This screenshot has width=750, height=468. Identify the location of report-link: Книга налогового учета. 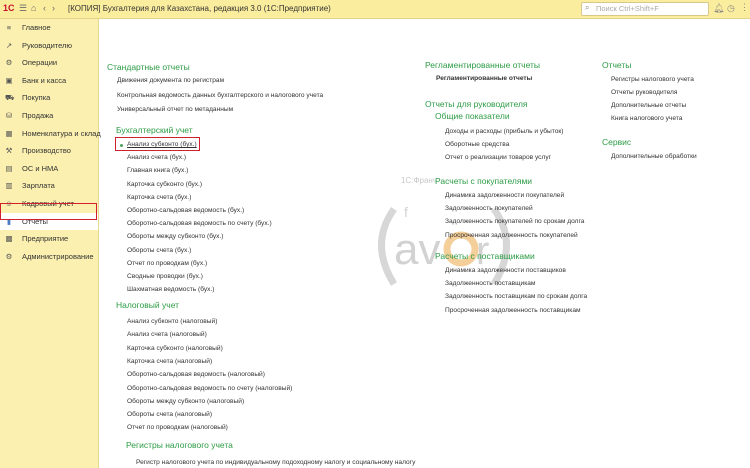
(646, 118).